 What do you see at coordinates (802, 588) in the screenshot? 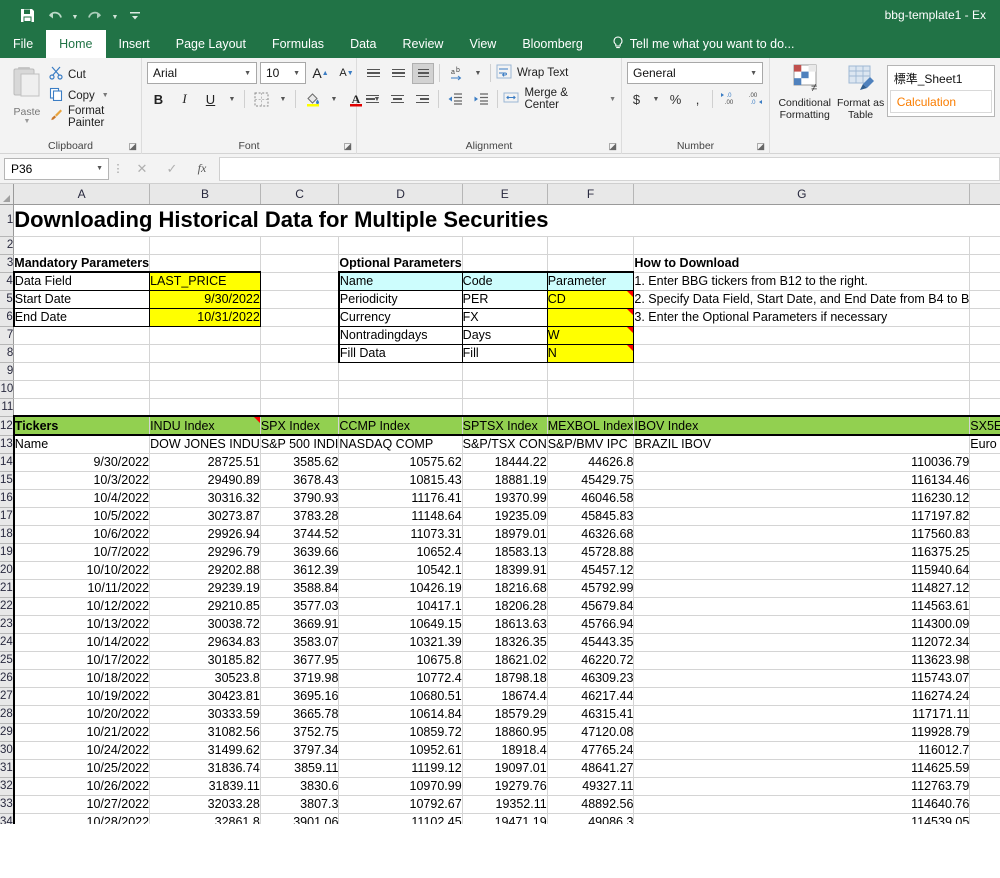
I see `data-value: 114827.12` at bounding box center [802, 588].